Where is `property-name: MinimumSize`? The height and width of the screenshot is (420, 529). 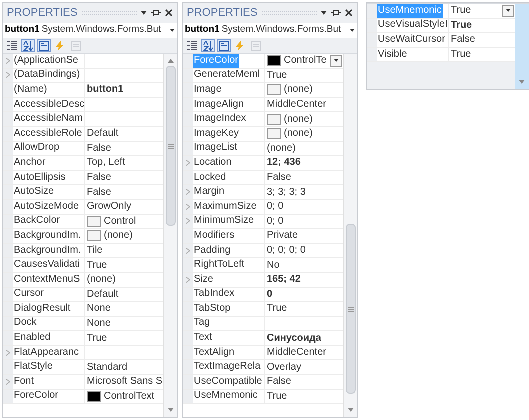
property-name: MinimumSize is located at coordinates (224, 221).